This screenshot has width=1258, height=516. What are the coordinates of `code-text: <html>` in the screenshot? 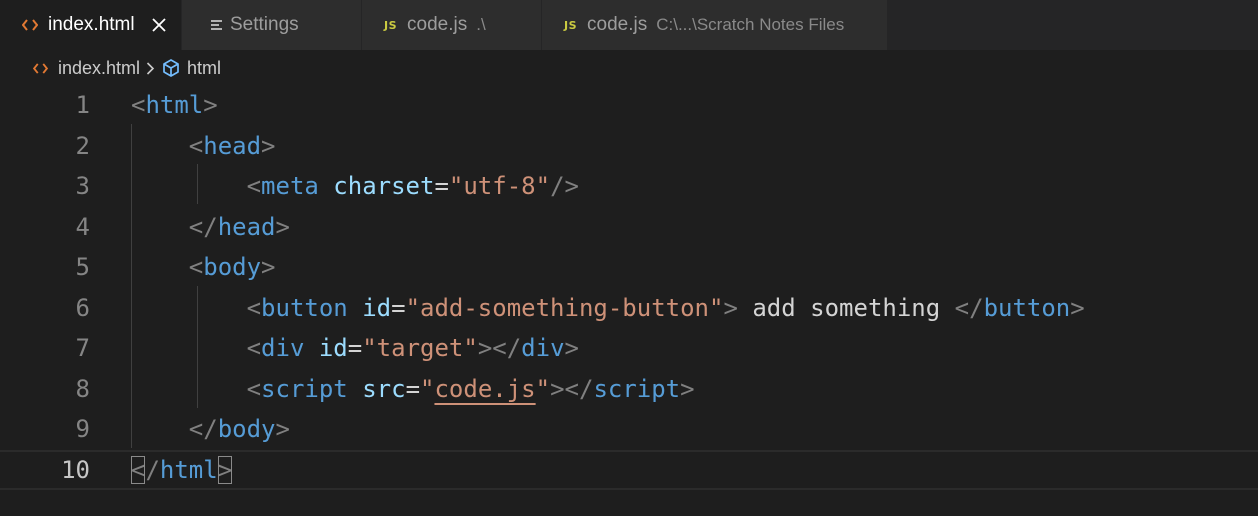 It's located at (174, 105).